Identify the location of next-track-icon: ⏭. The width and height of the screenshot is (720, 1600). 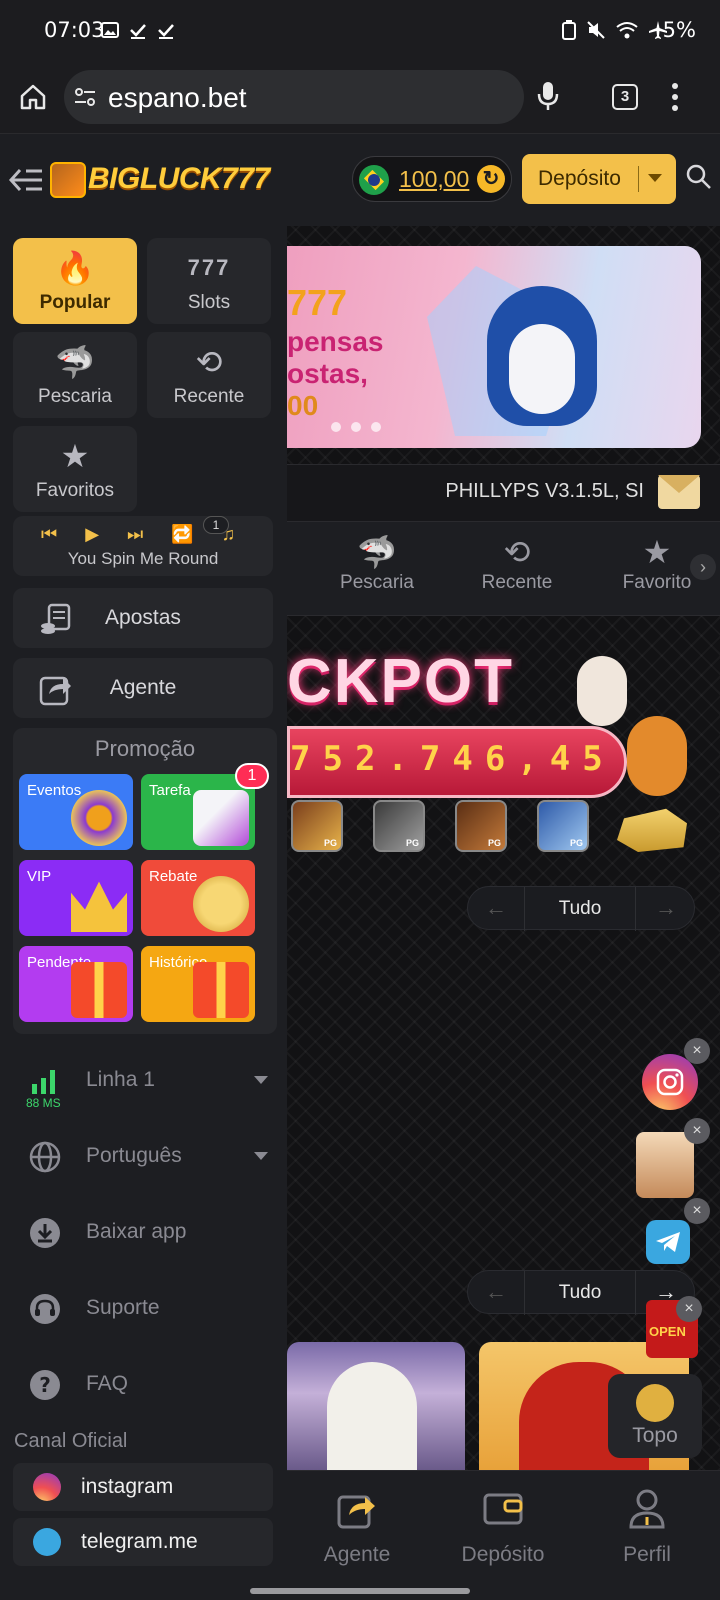
(135, 534).